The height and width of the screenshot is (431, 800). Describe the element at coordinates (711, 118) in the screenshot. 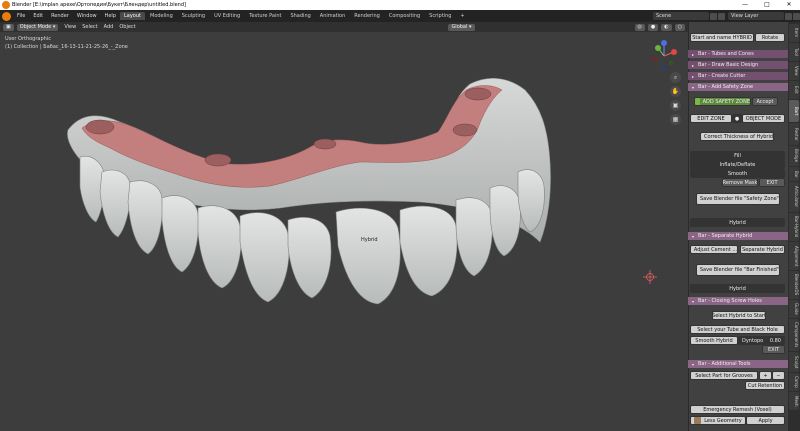

I see `edit-zone-button: EDIT ZONE` at that location.